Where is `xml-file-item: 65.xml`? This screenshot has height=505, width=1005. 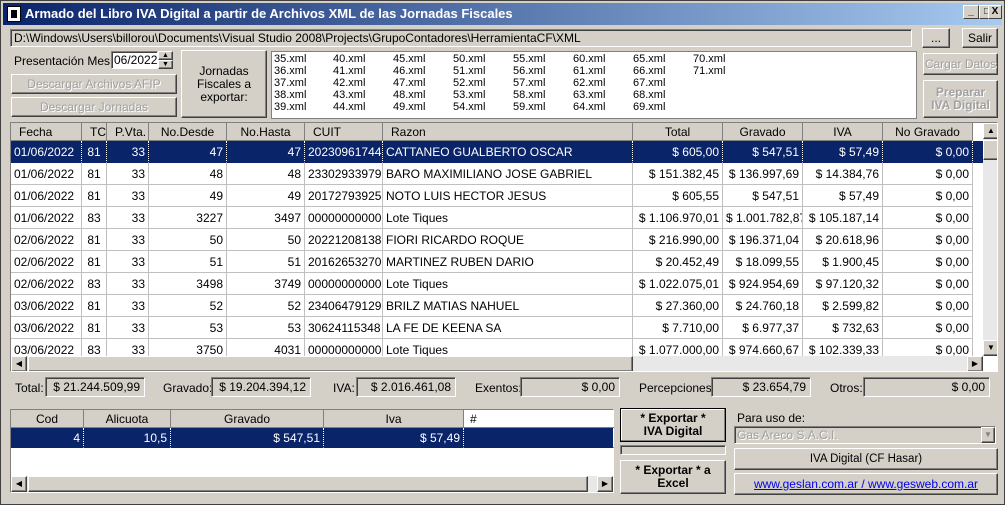 xml-file-item: 65.xml is located at coordinates (649, 59).